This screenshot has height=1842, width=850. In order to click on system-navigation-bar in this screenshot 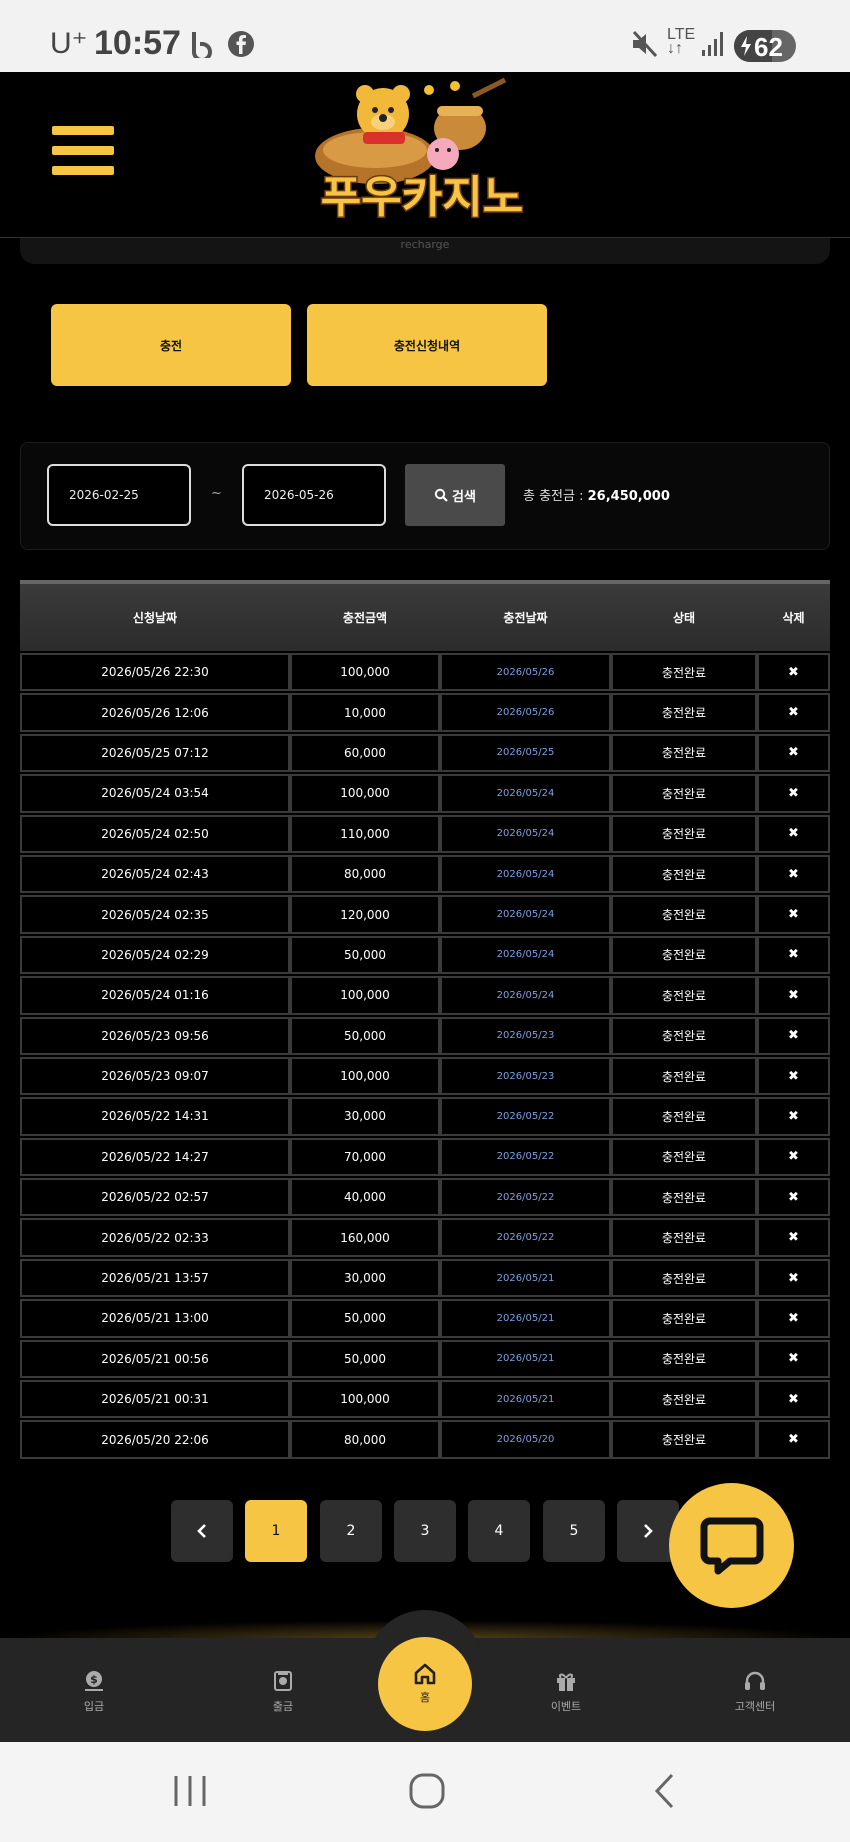, I will do `click(425, 1792)`.